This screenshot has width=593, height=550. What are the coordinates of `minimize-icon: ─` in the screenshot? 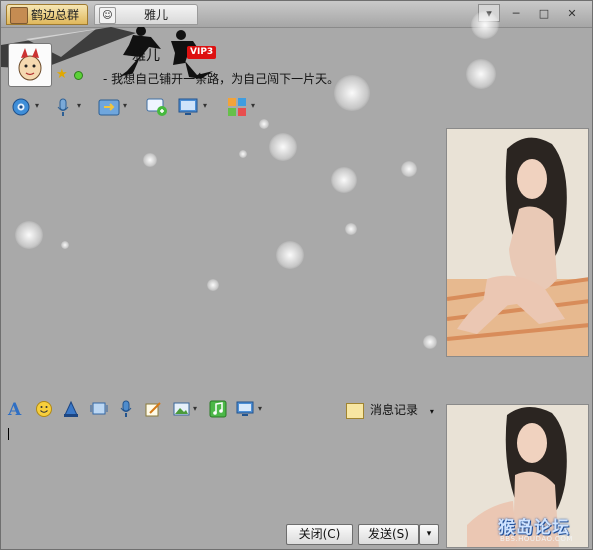 It's located at (516, 13).